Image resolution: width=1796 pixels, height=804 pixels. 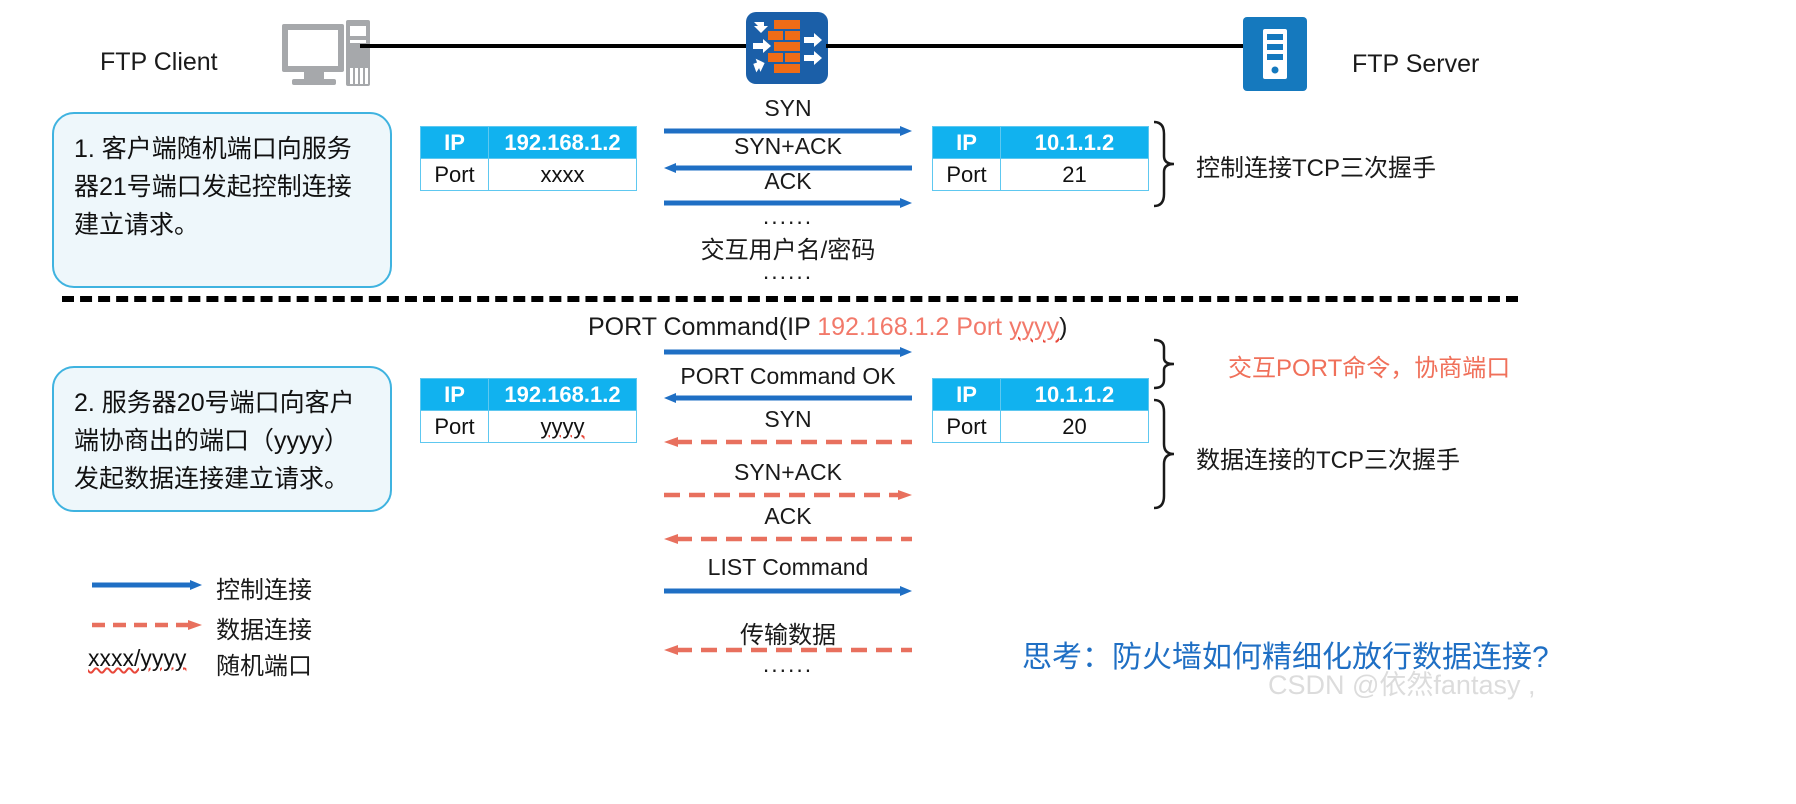 What do you see at coordinates (787, 146) in the screenshot?
I see `step1-flow-label-synack: SYN+ACK` at bounding box center [787, 146].